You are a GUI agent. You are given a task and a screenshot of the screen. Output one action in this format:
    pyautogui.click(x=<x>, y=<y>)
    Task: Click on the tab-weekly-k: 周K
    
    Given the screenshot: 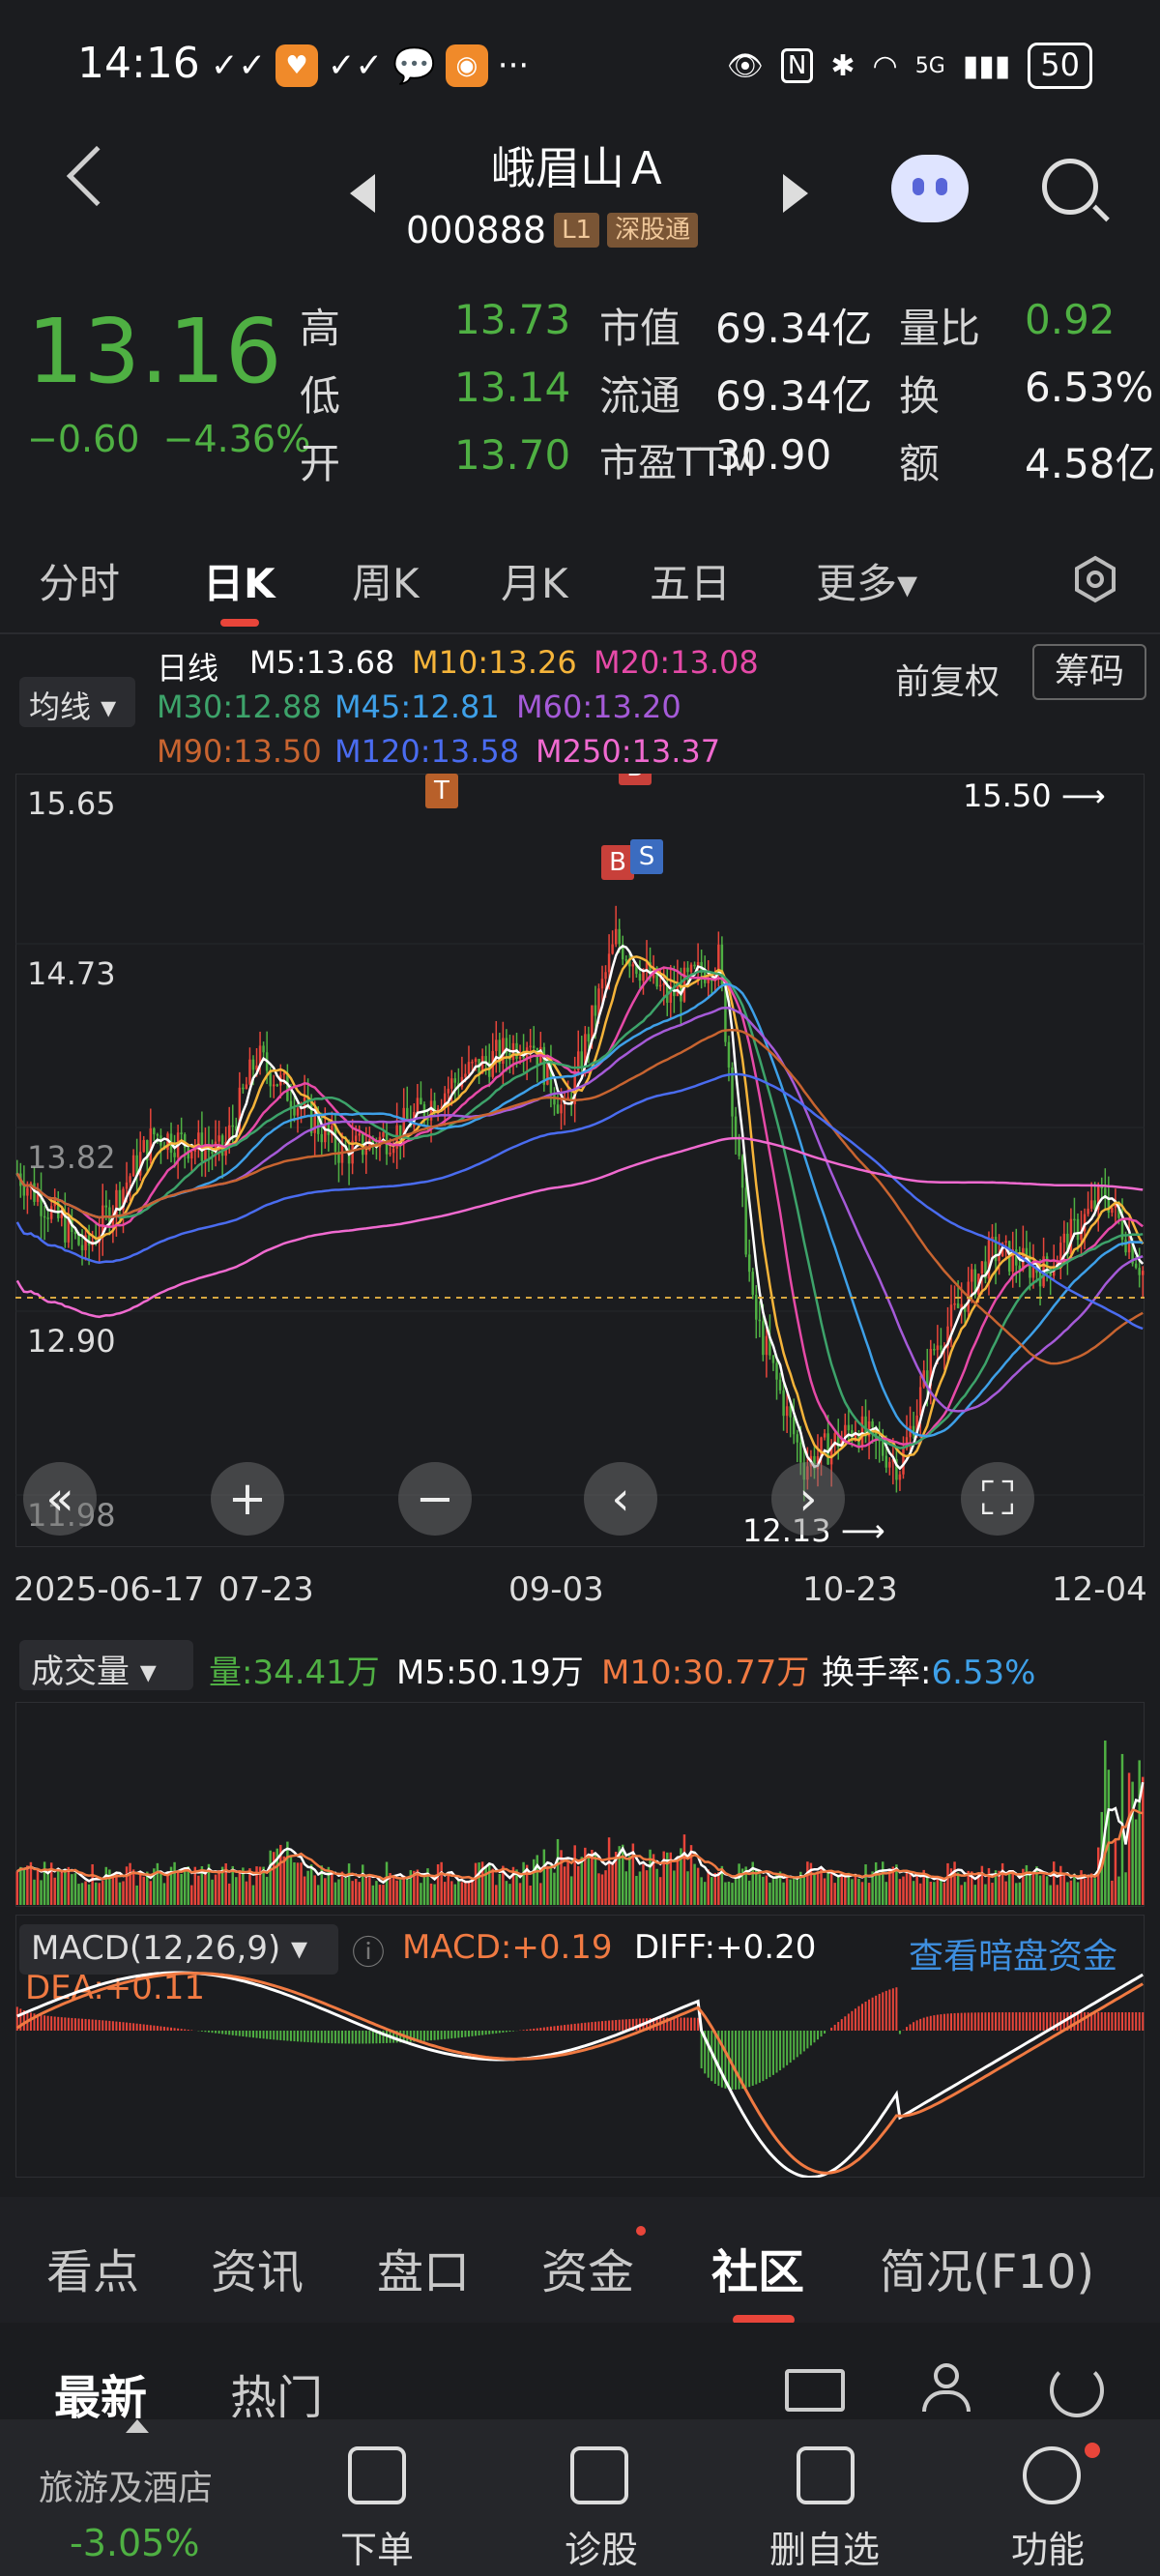 What is the action you would take?
    pyautogui.click(x=386, y=580)
    